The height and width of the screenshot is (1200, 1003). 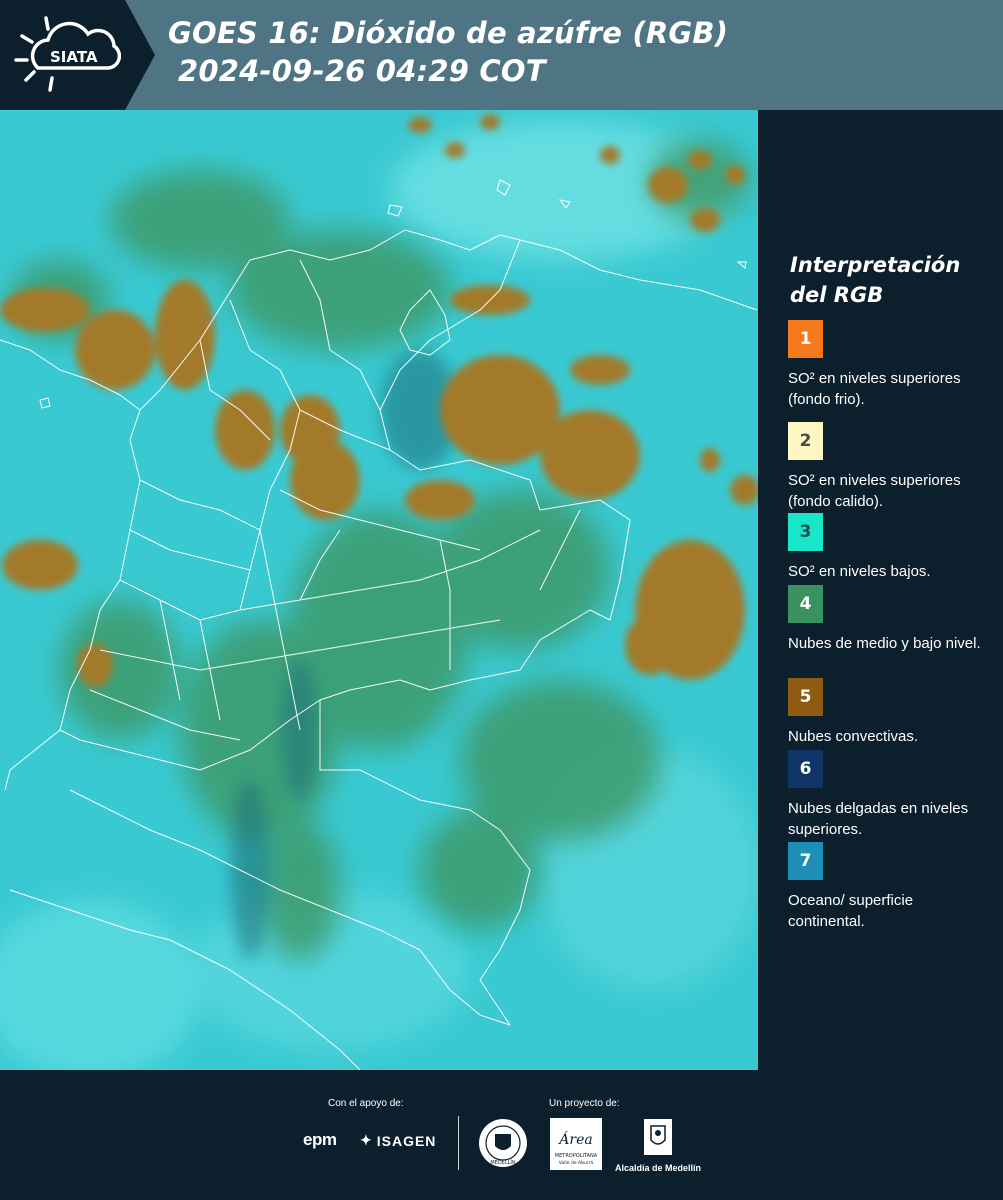 I want to click on page-title: GOES 16: Dióxido de azúfre (RGB), so click(x=448, y=33).